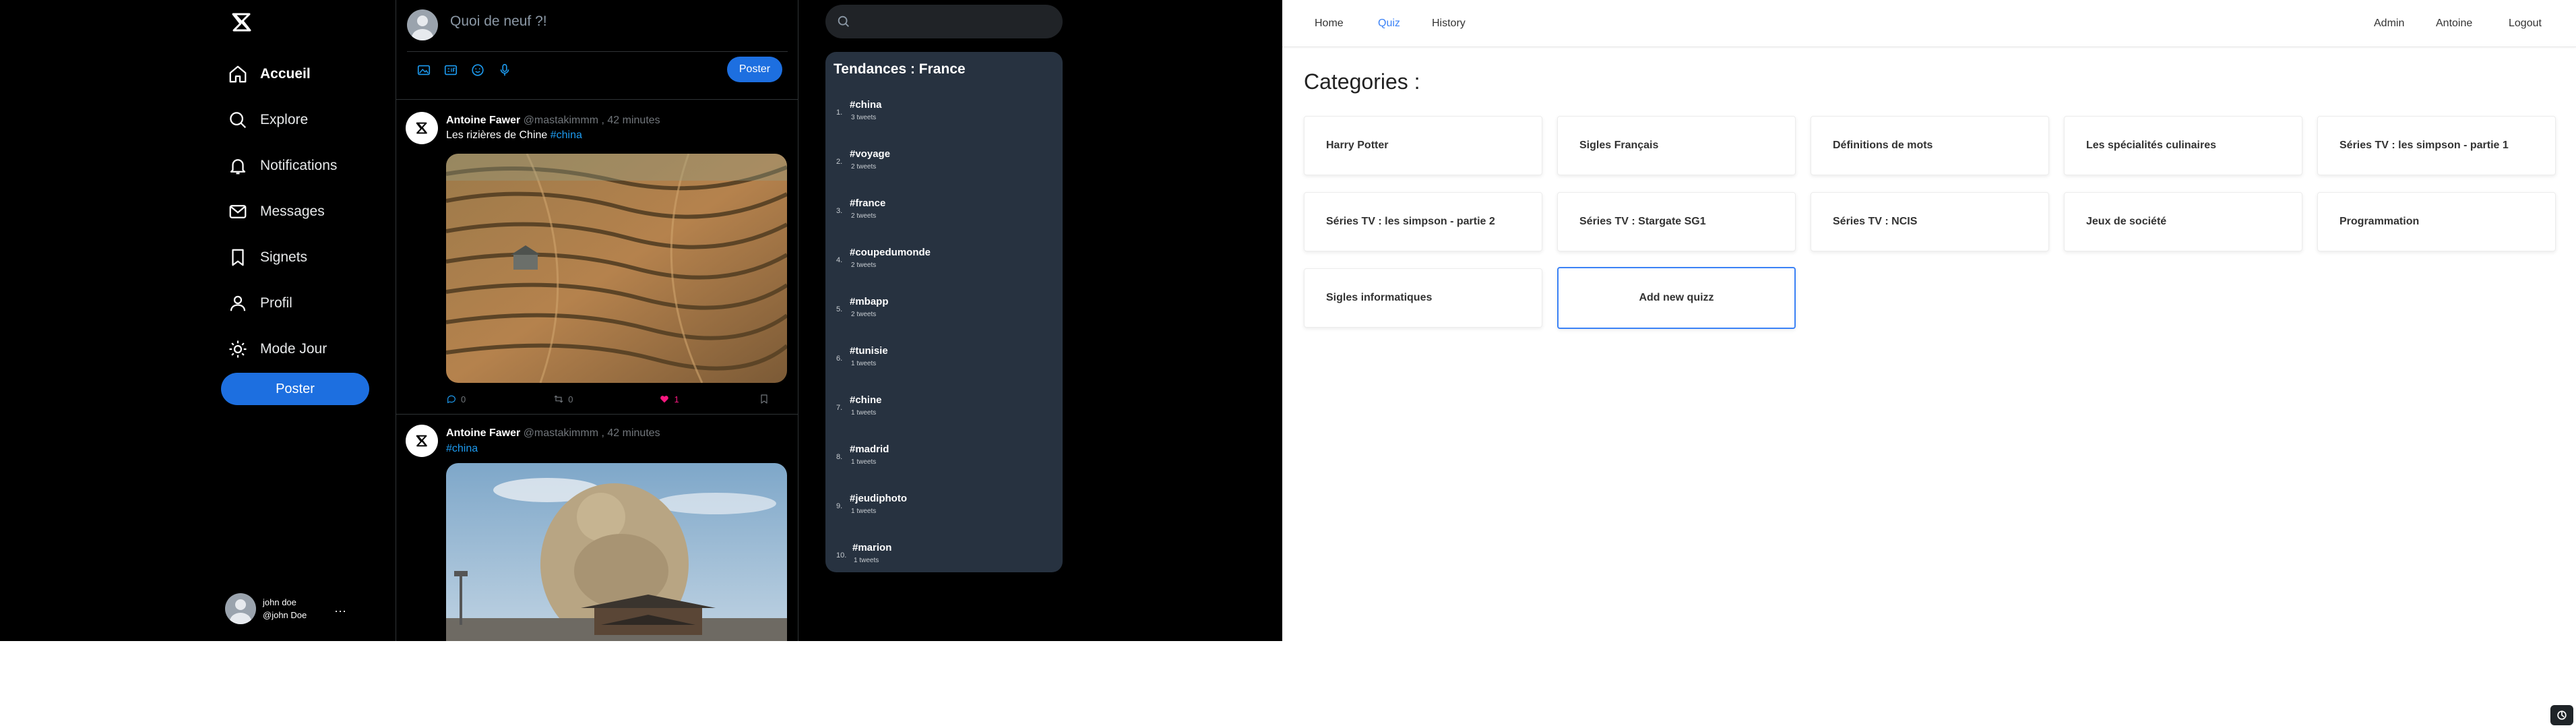  What do you see at coordinates (1929, 23) in the screenshot?
I see `top-navbar: Home Quiz History Admin Antoine Logout` at bounding box center [1929, 23].